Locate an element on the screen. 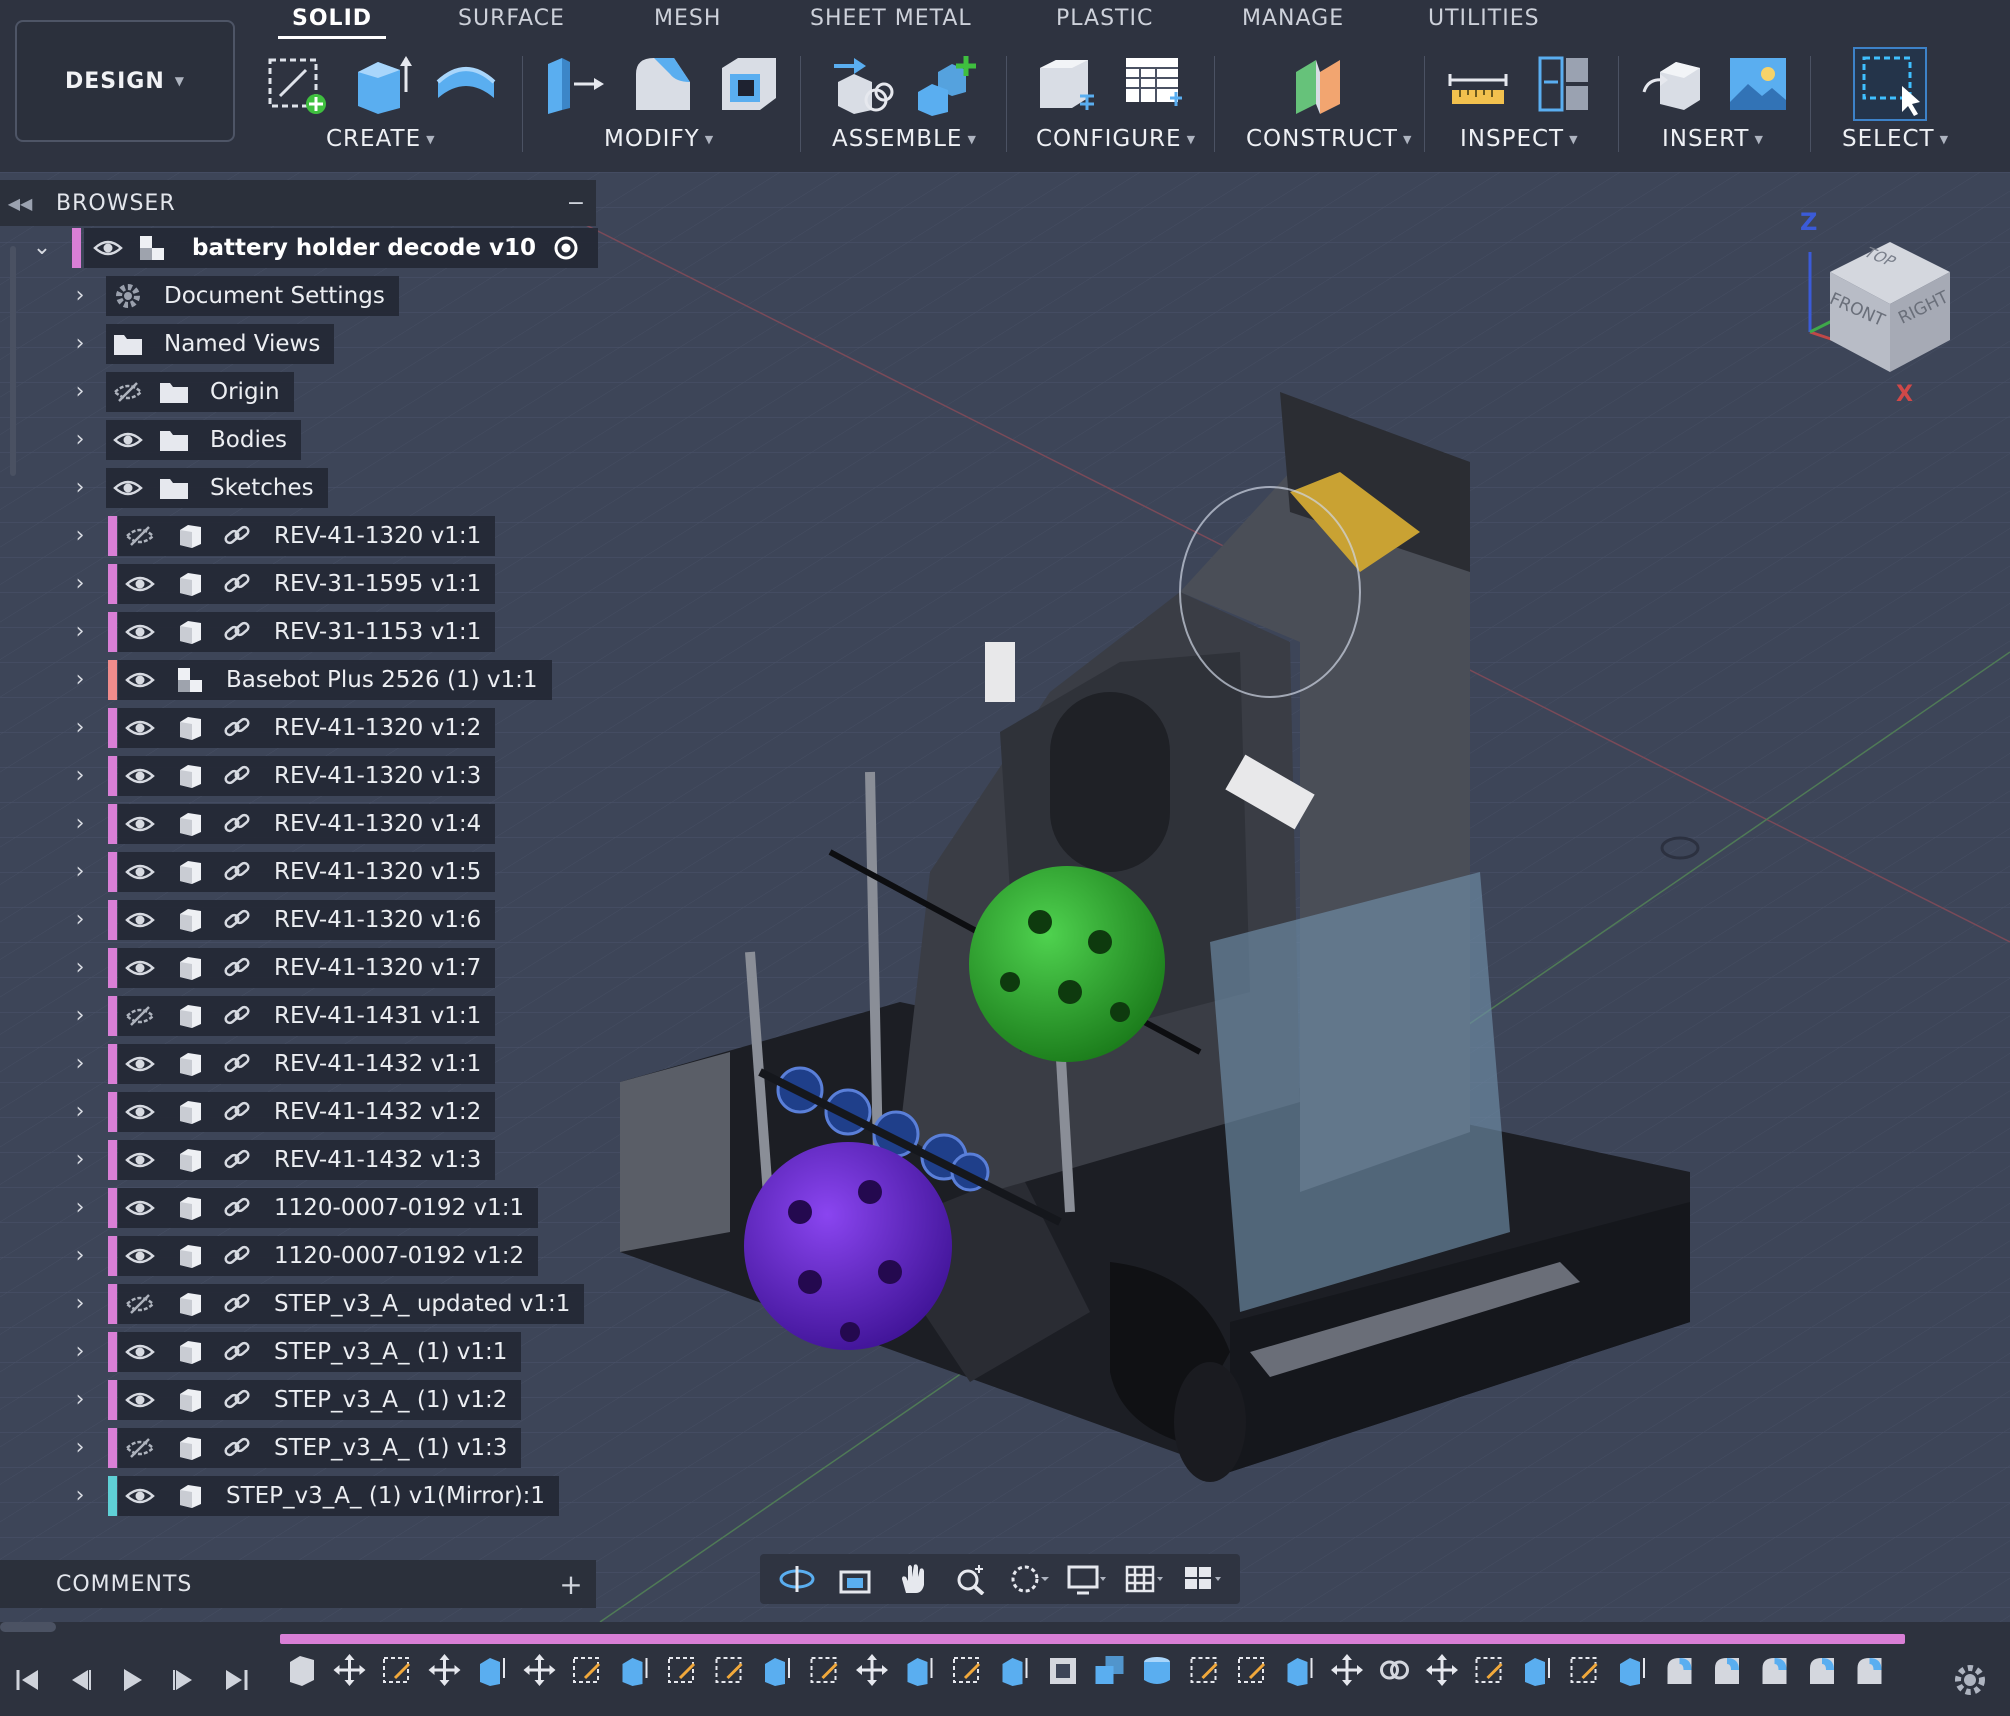 The height and width of the screenshot is (1716, 2010). browser-item: › STEP_v3_A_ (1) v1(Mirror):1 is located at coordinates (300, 1496).